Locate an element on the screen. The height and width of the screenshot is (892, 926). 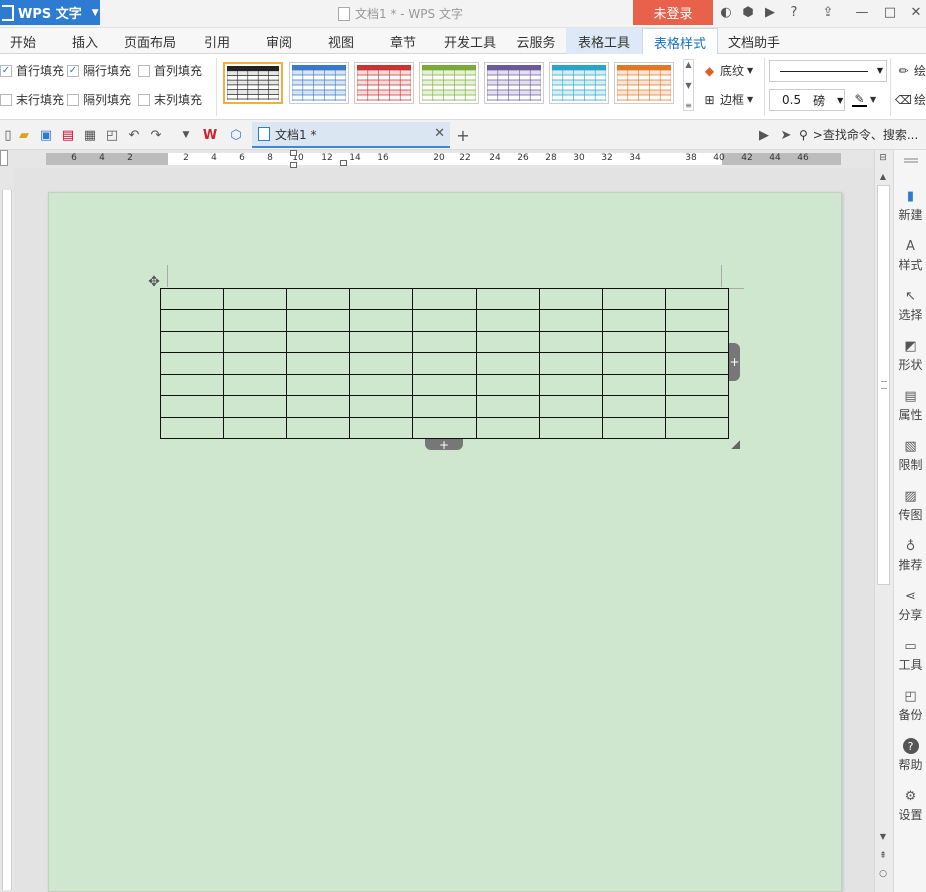
tab-doc-assistant: 文档助手 is located at coordinates (754, 41).